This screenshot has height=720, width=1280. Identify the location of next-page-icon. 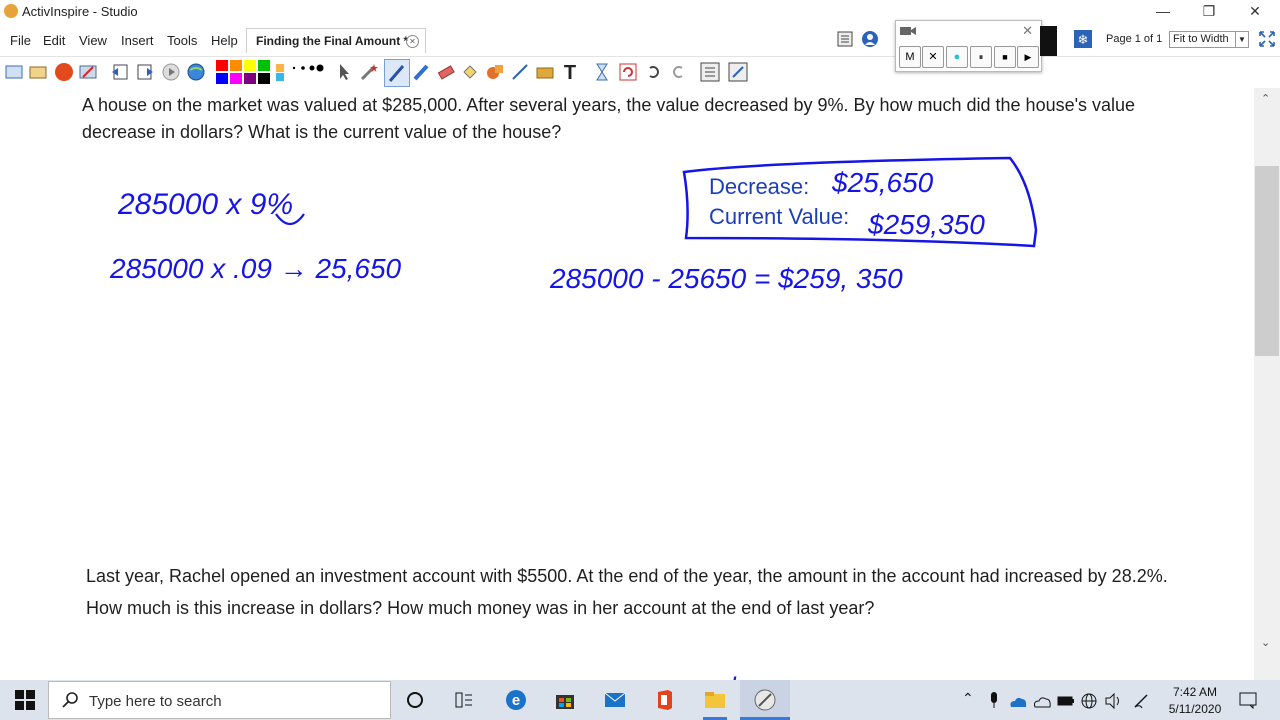
(145, 72).